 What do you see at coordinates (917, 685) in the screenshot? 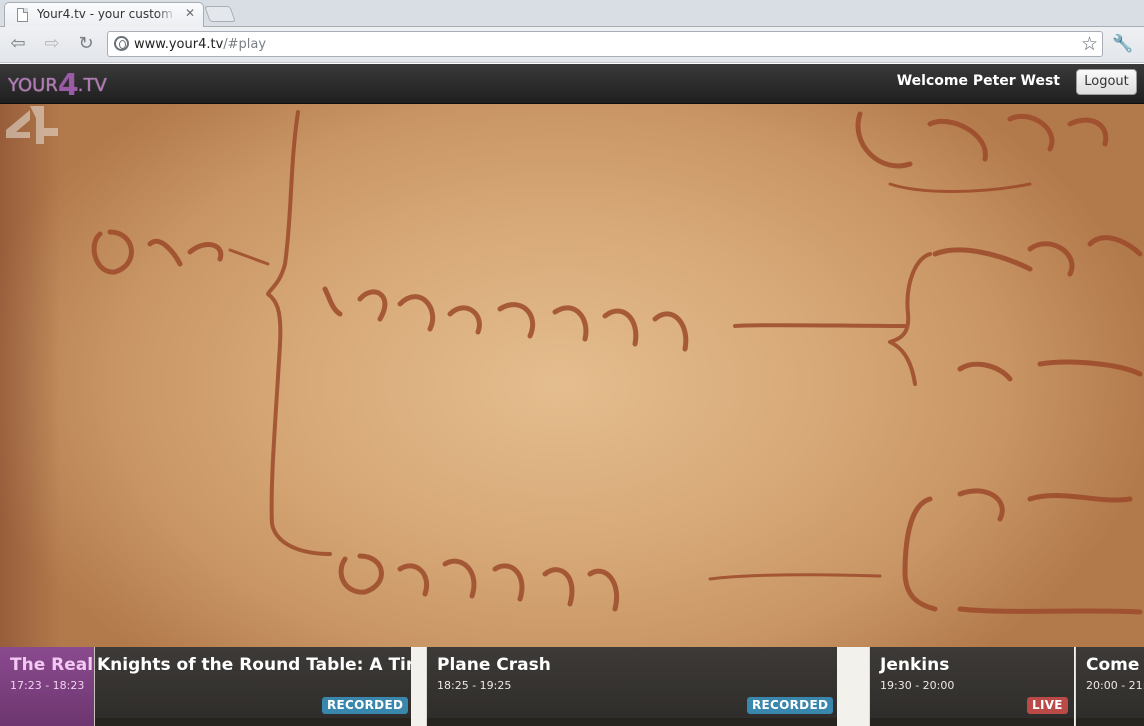
I see `program-time: 19:30 - 20:00` at bounding box center [917, 685].